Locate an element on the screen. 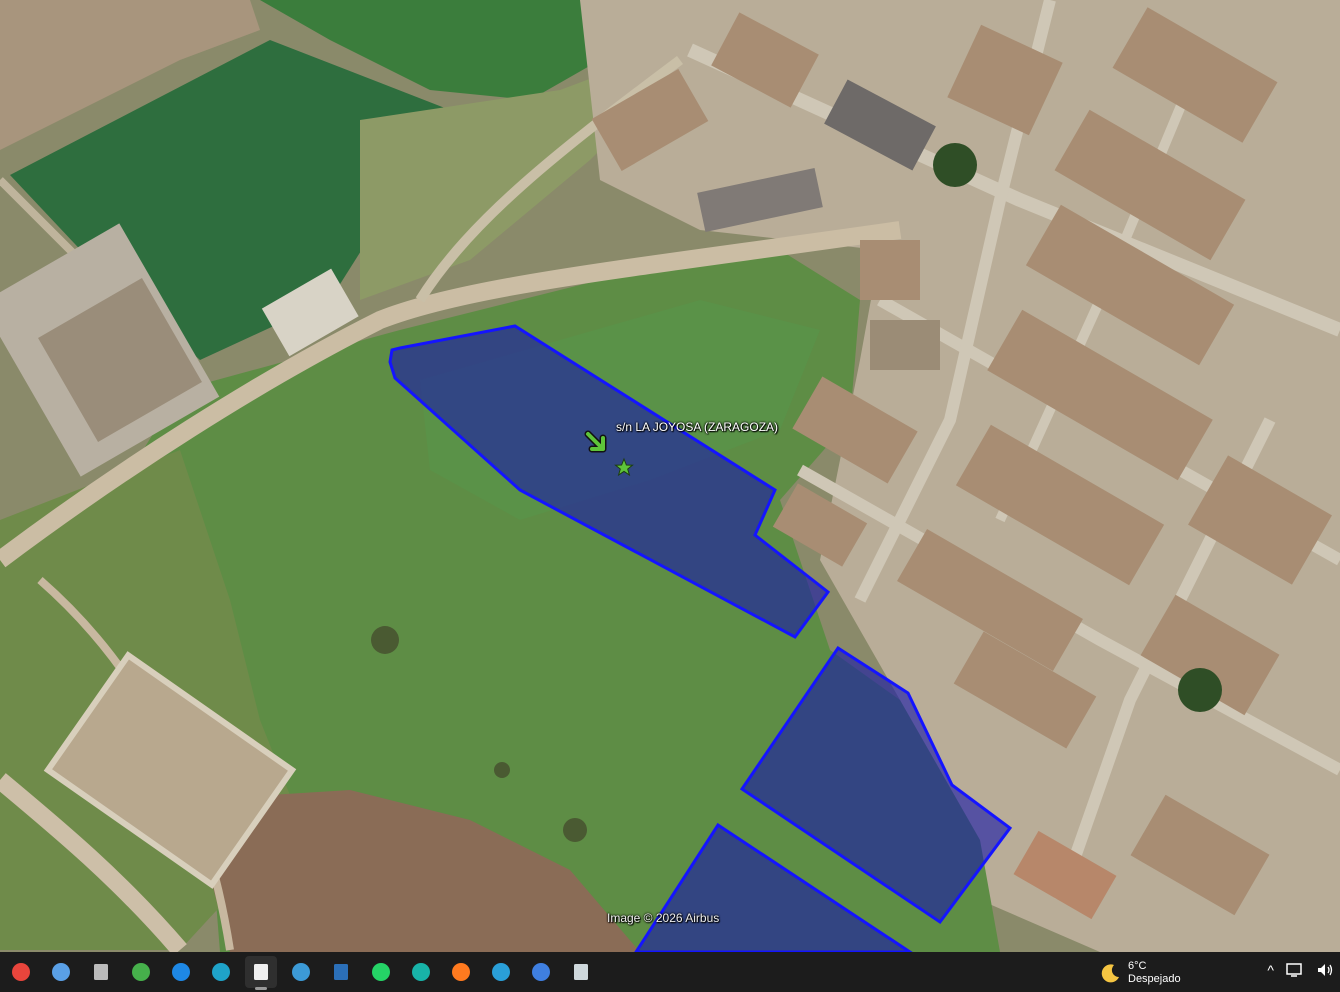  document-icon is located at coordinates (261, 973).